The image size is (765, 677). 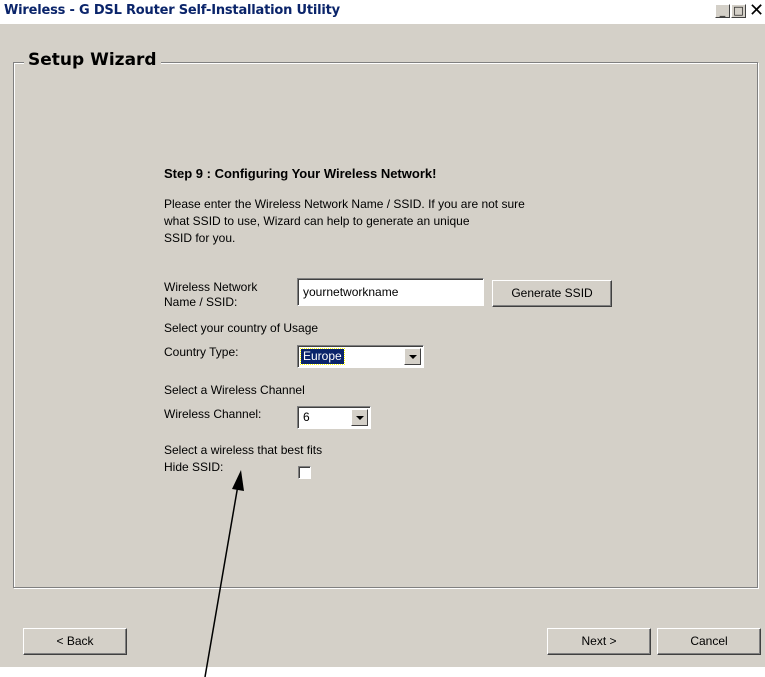 What do you see at coordinates (221, 580) in the screenshot?
I see `annotation-arrow-line` at bounding box center [221, 580].